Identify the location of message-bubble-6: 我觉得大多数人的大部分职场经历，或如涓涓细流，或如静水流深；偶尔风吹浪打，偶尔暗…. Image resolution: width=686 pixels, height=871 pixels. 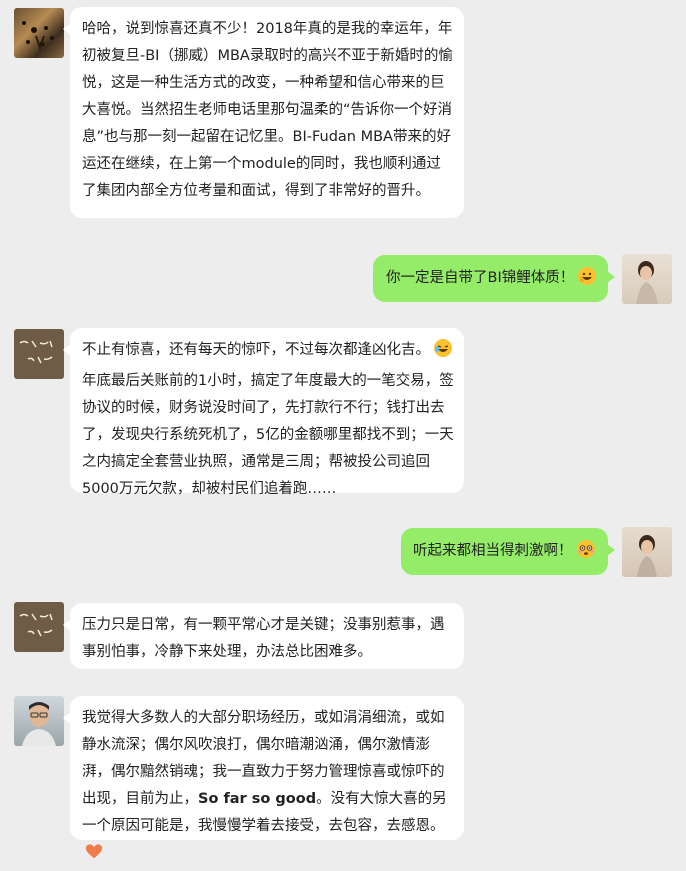
(263, 777).